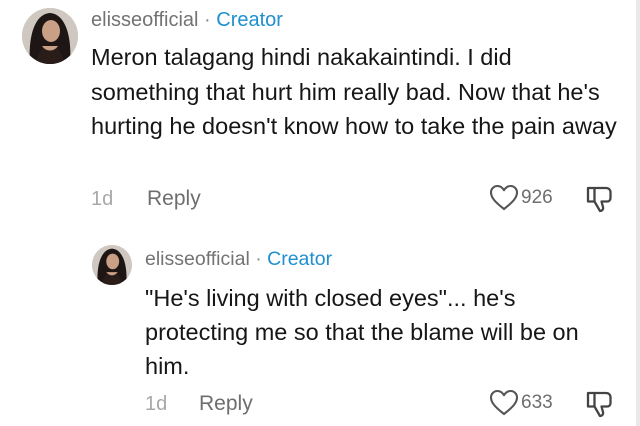  I want to click on like-button: 926, so click(521, 198).